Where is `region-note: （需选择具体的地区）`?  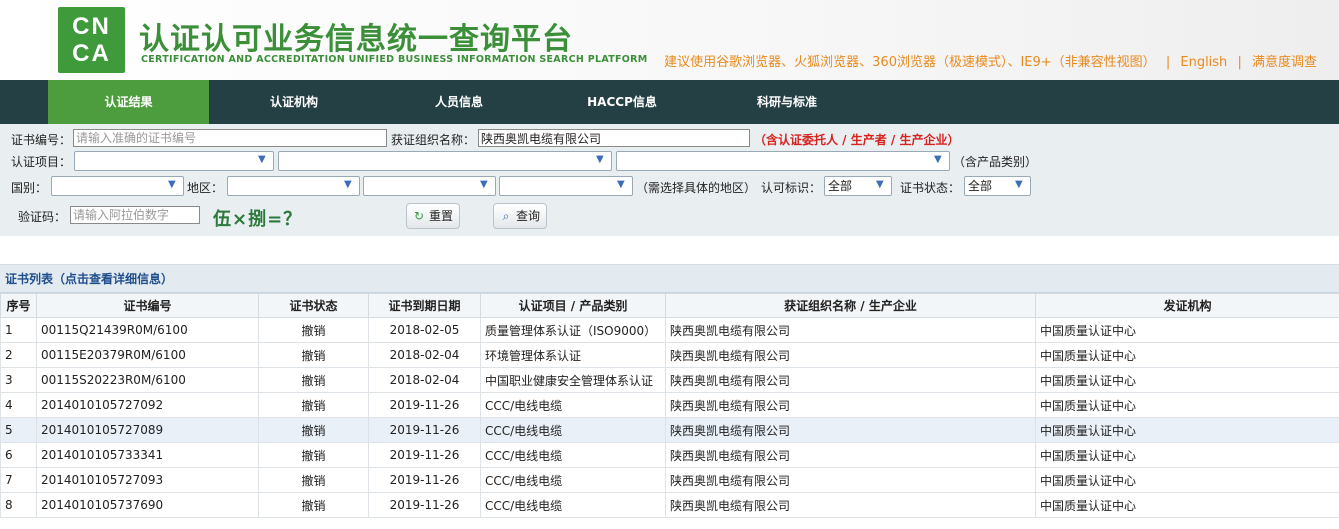
region-note: （需选择具体的地区） is located at coordinates (696, 188).